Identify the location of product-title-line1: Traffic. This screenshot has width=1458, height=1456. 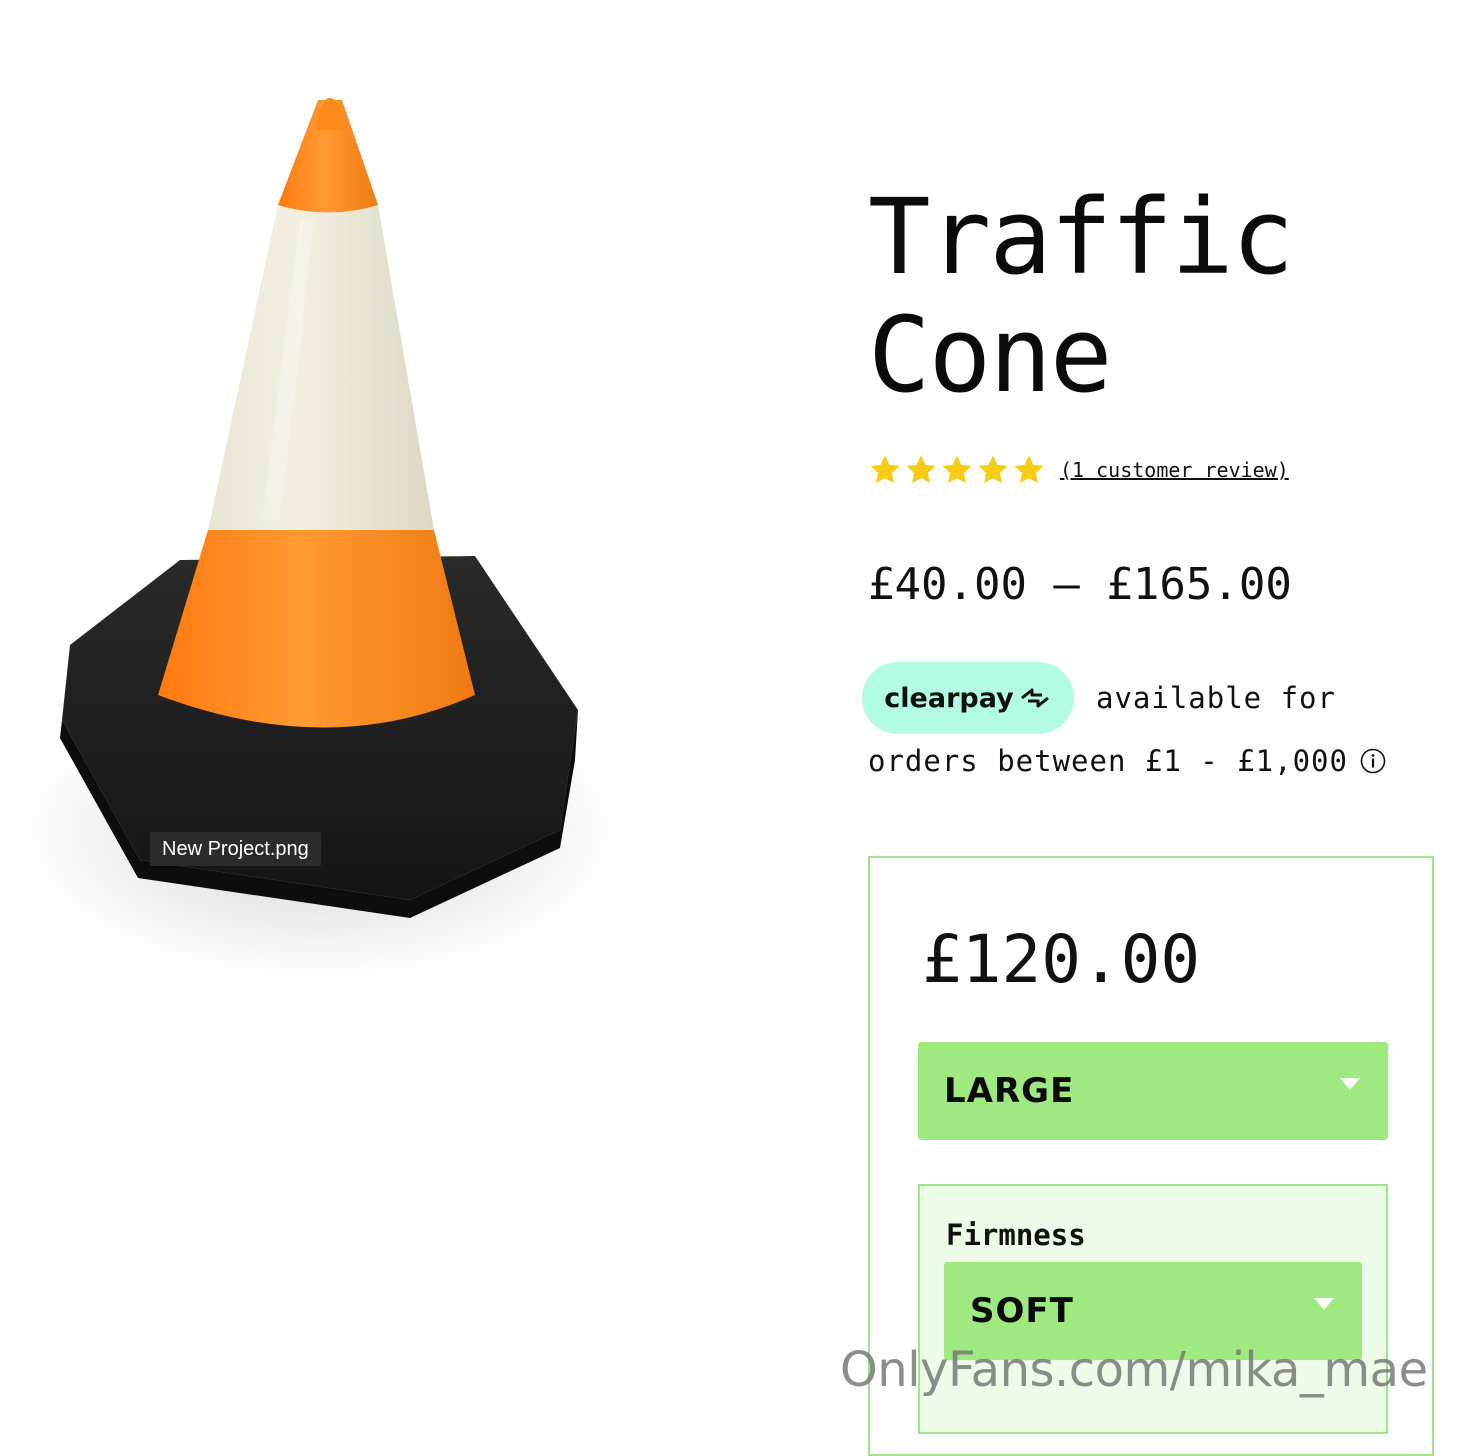
(1081, 237).